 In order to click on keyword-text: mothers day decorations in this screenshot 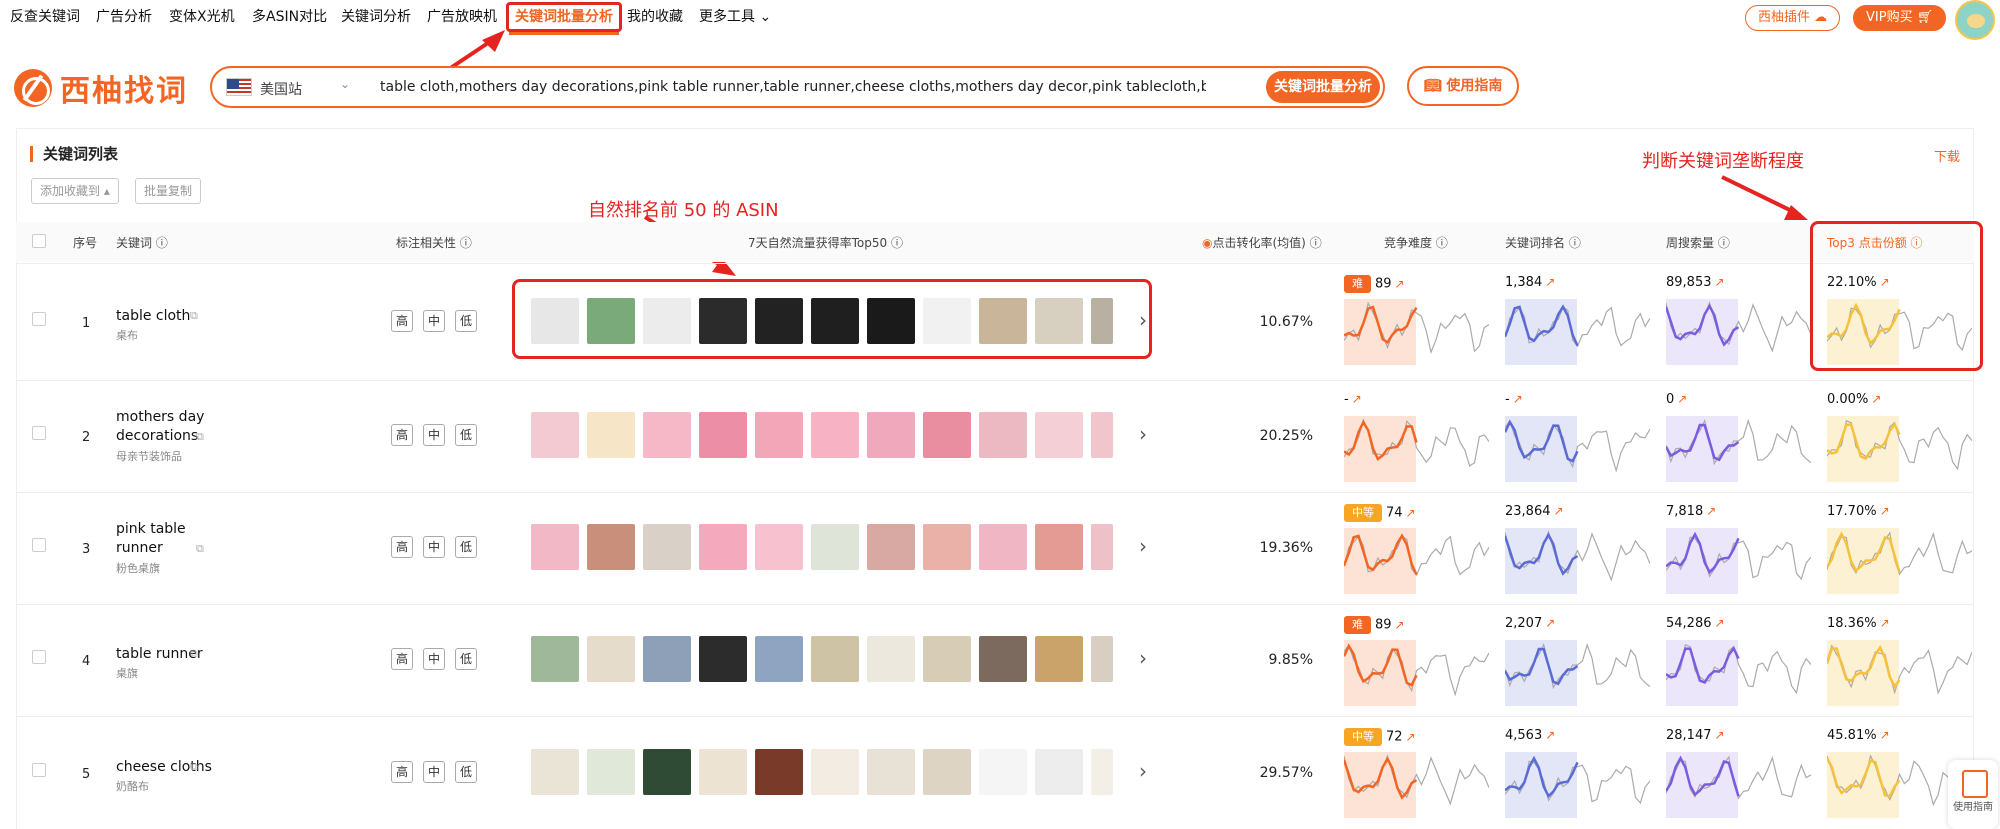, I will do `click(171, 427)`.